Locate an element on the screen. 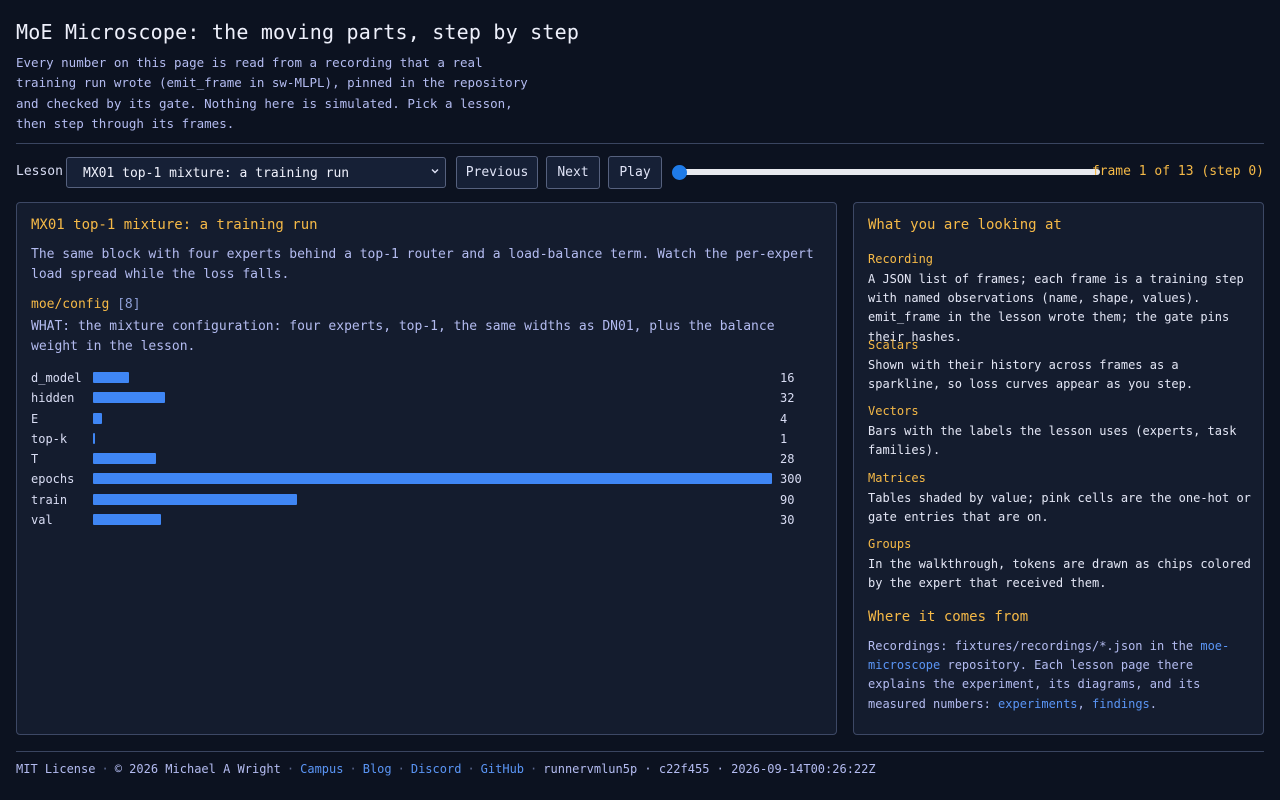 The width and height of the screenshot is (1280, 800). bar-label: E is located at coordinates (35, 418).